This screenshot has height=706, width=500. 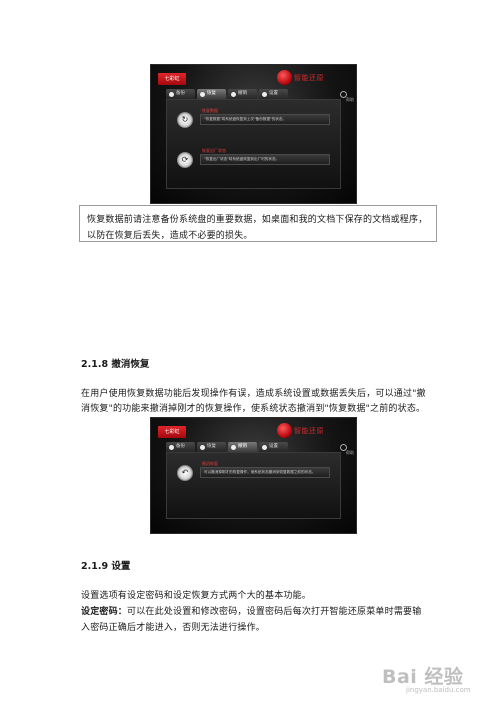 I want to click on option-description: "恢复出厂状态"将系统盘恢复到出厂时的状态。, so click(x=265, y=159).